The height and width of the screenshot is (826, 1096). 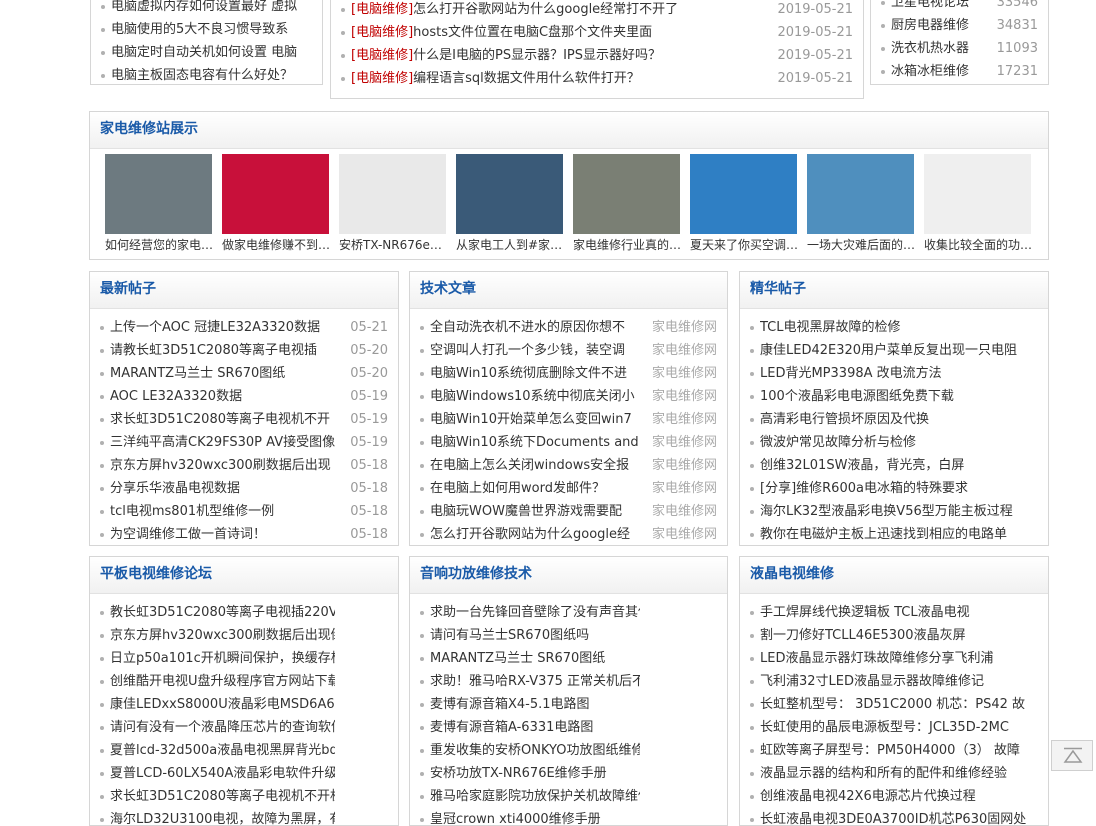 I want to click on list-item: 为空调维修工做一首诗词！ 05-18, so click(x=244, y=534).